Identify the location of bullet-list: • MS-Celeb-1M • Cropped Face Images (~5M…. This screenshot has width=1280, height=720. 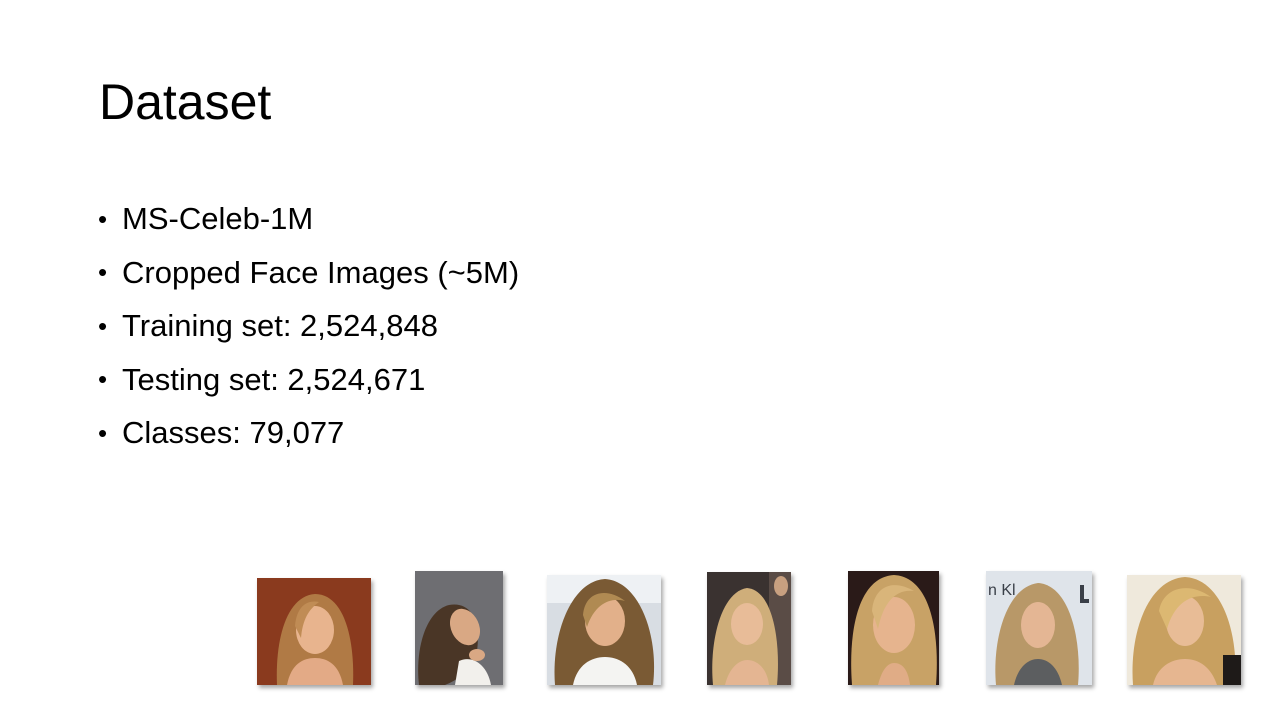
(308, 326).